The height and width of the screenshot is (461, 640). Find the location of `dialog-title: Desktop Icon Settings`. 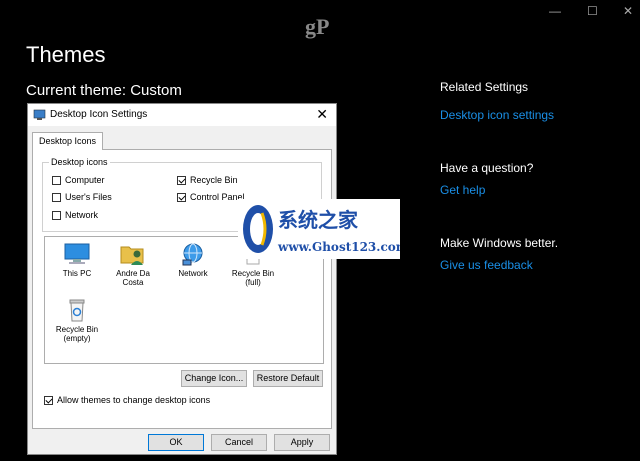

dialog-title: Desktop Icon Settings is located at coordinates (99, 114).